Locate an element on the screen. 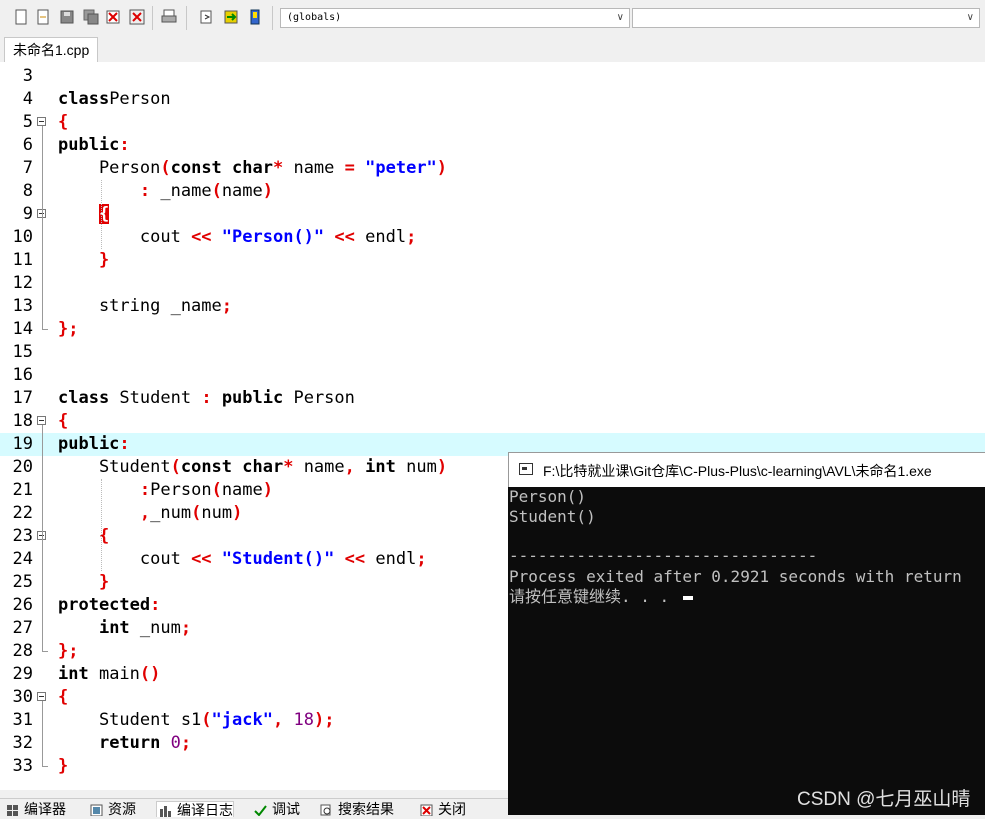 The width and height of the screenshot is (985, 819). code-line: 18 { is located at coordinates (492, 421).